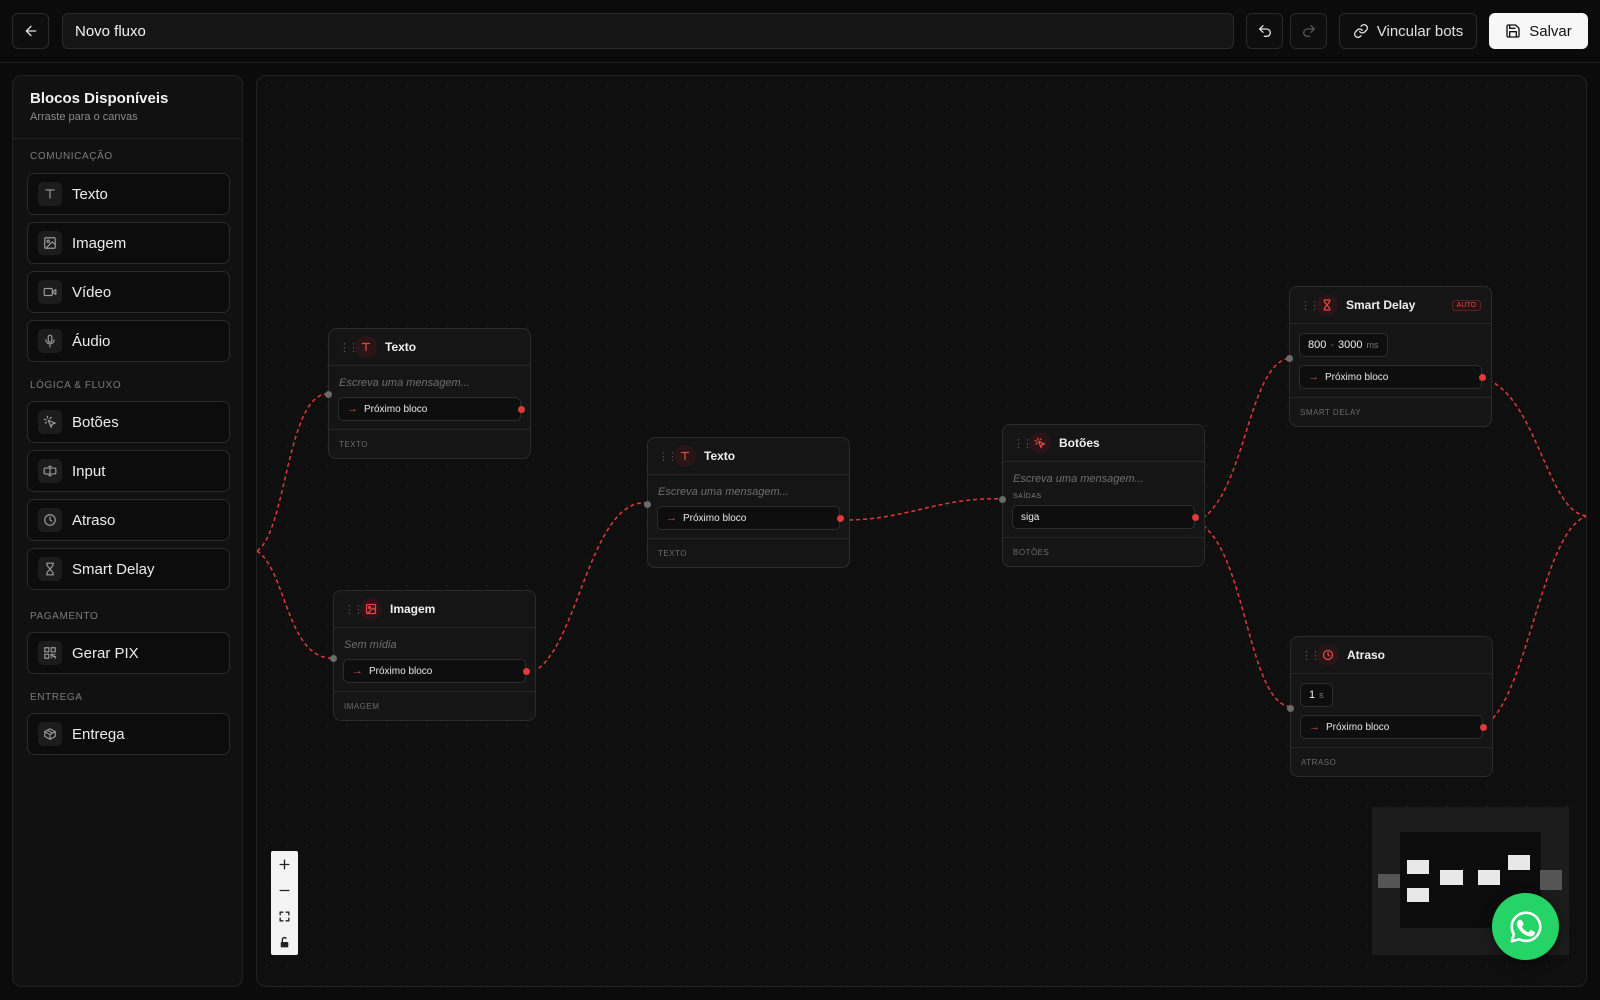 Image resolution: width=1600 pixels, height=1000 pixels. Describe the element at coordinates (128, 194) in the screenshot. I see `block-item-texto: Texto` at that location.